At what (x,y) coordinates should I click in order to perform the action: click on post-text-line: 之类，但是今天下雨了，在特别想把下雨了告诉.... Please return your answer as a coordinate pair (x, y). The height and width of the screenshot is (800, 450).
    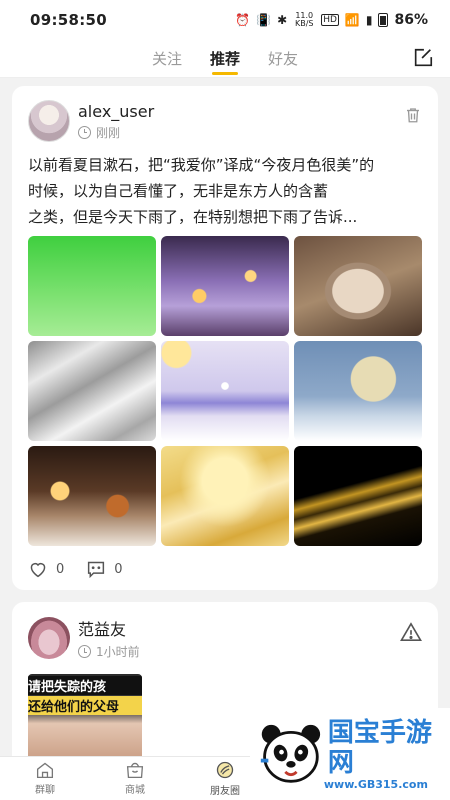
    Looking at the image, I should click on (193, 217).